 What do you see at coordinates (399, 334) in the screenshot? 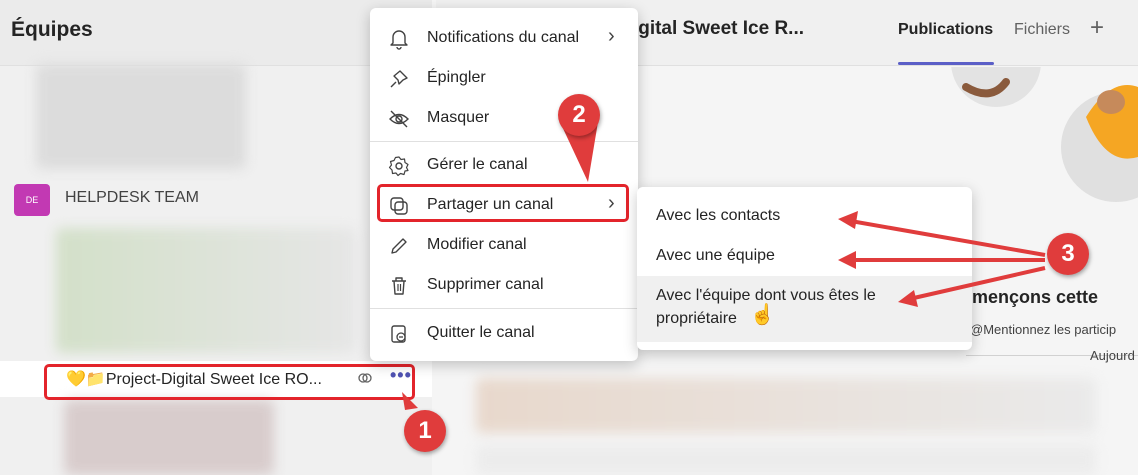
I see `leave-icon` at bounding box center [399, 334].